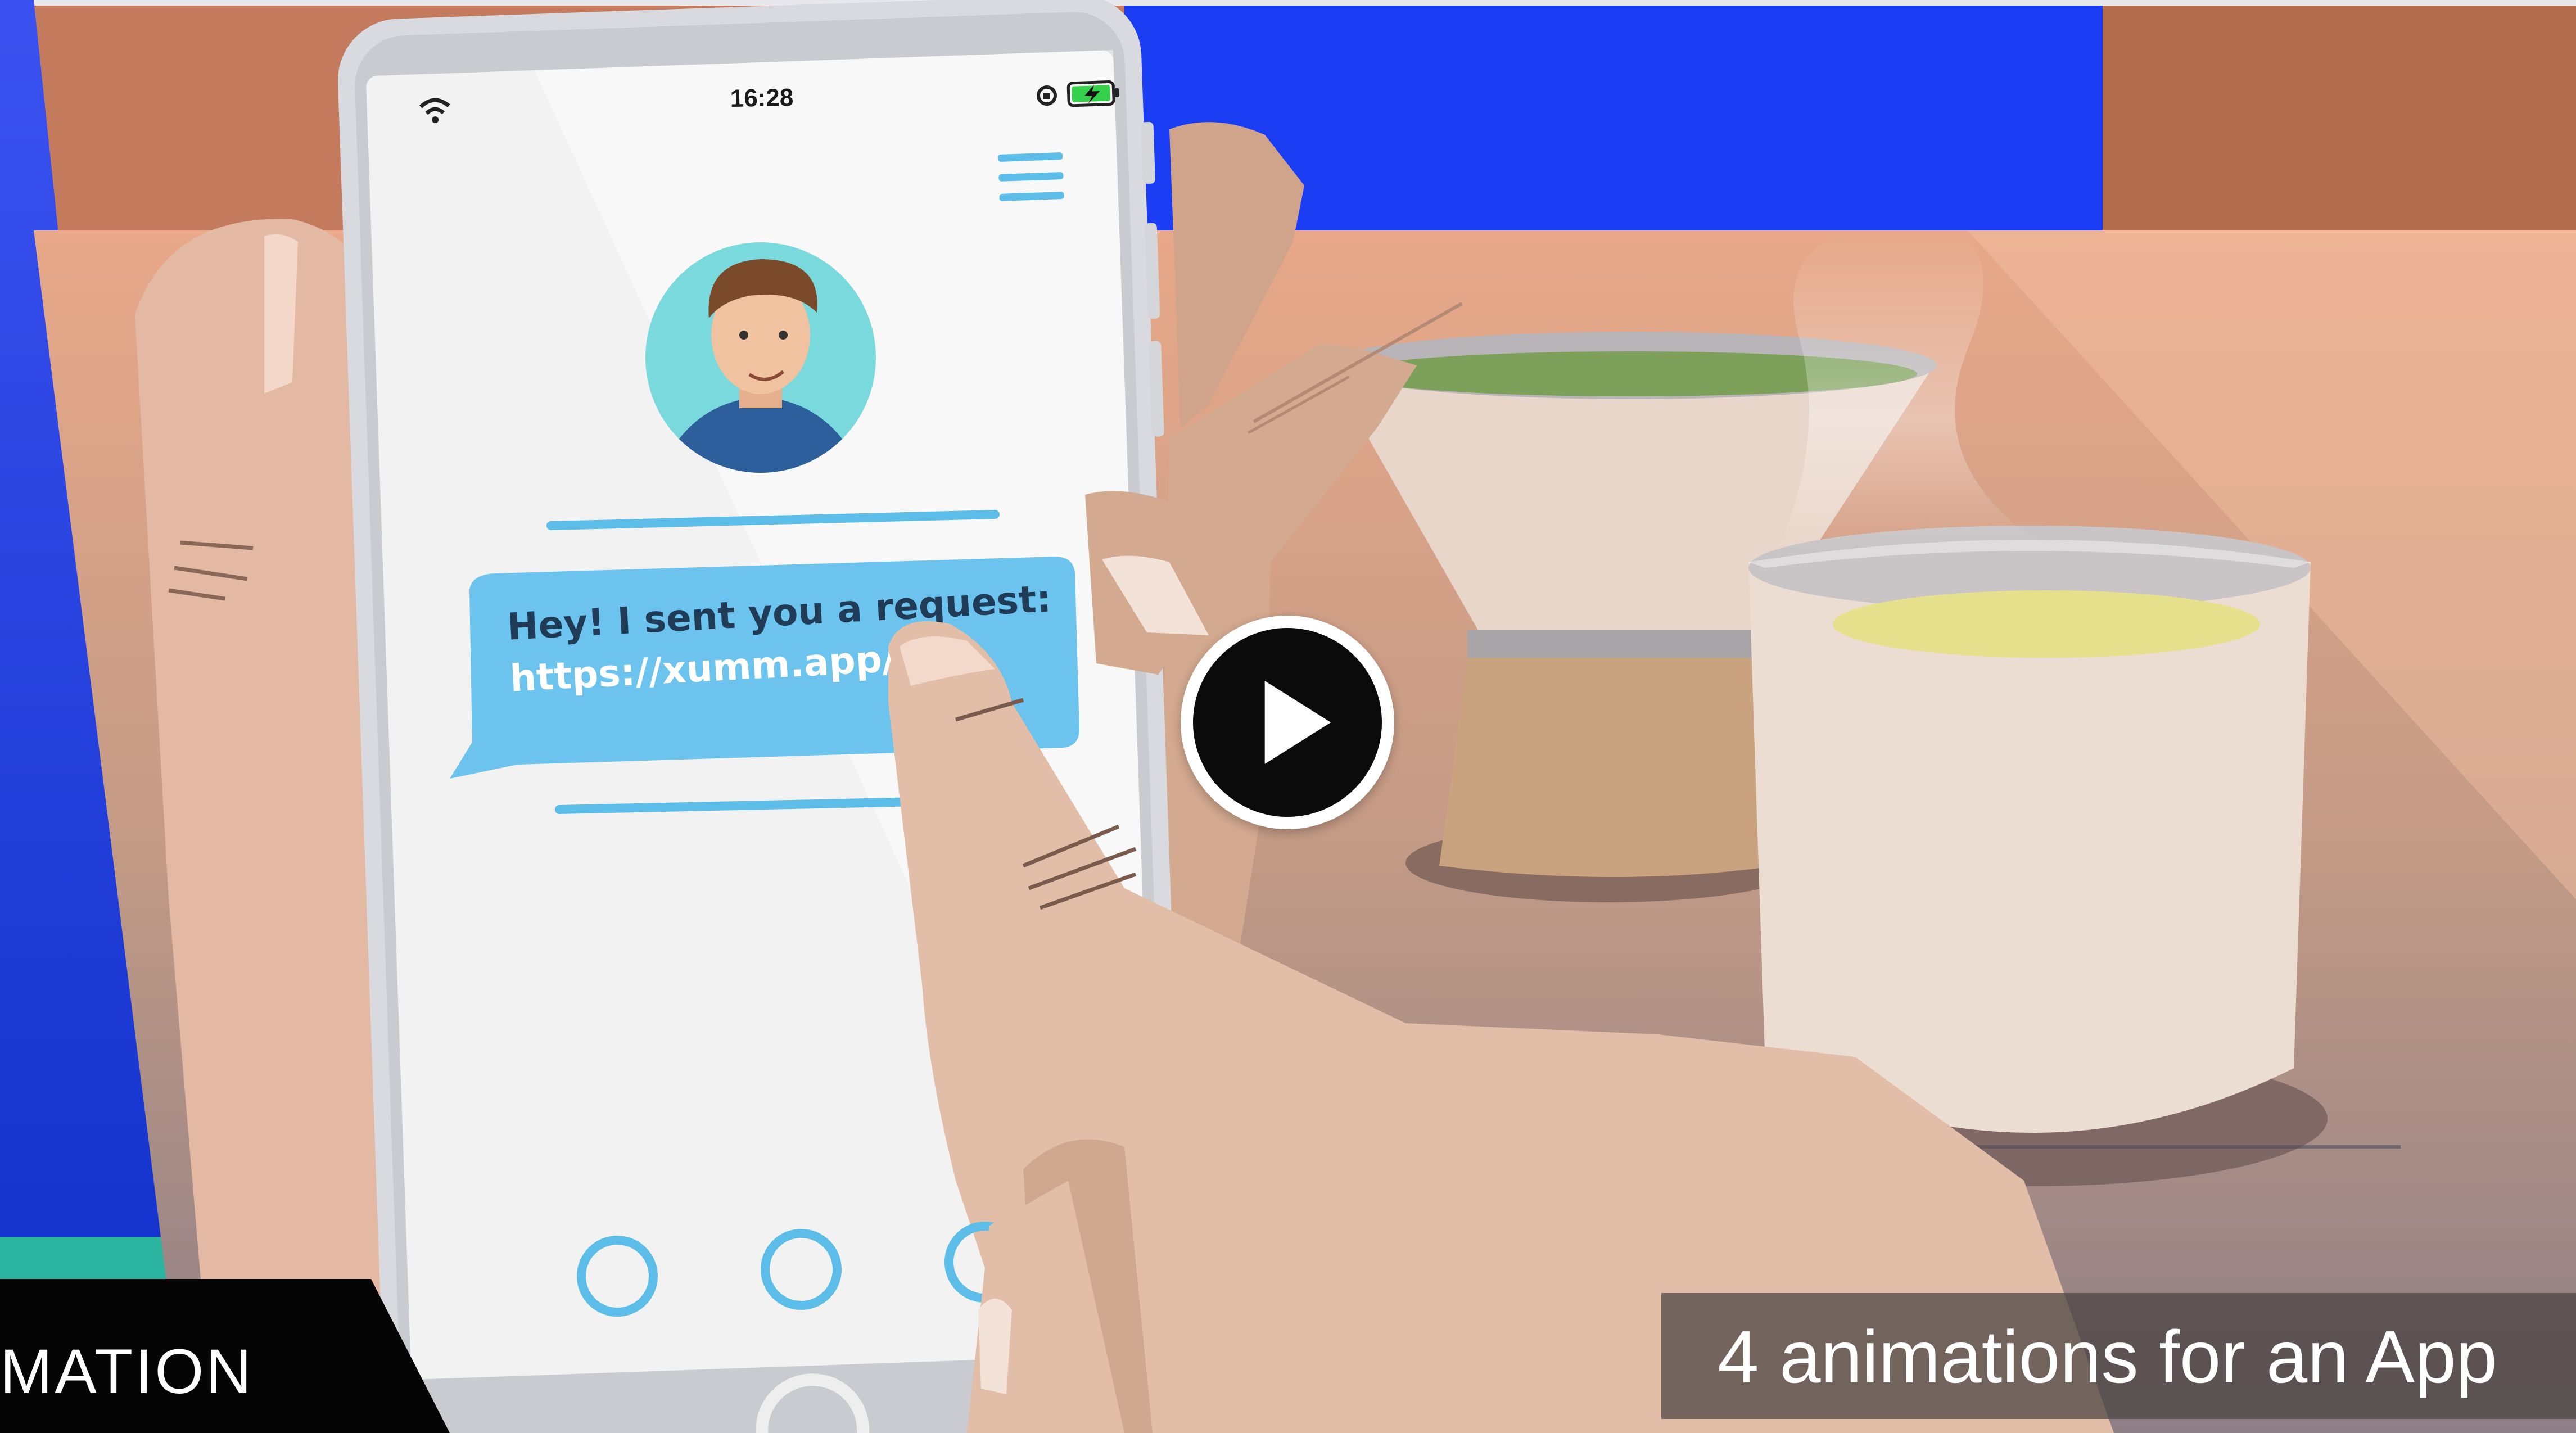 The image size is (2576, 1433). I want to click on video-caption-box: 4 animations for an App, so click(2118, 1356).